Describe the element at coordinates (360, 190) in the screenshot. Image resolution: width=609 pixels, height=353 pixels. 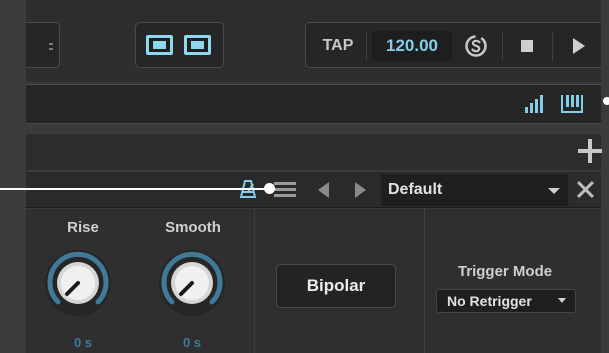
I see `next-icon` at that location.